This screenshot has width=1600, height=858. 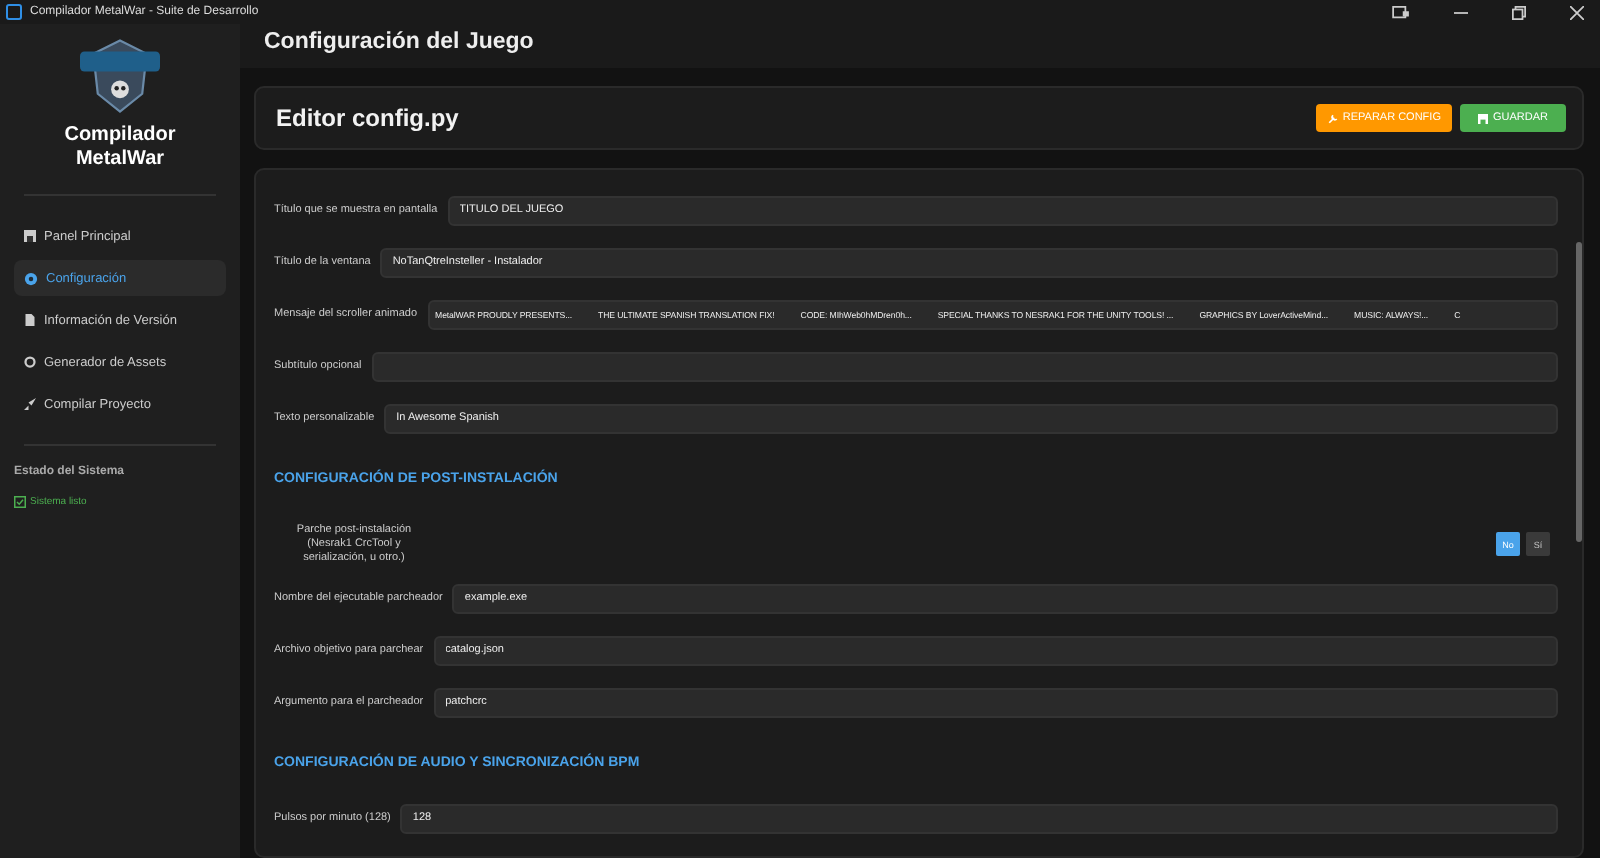 I want to click on document-icon, so click(x=30, y=320).